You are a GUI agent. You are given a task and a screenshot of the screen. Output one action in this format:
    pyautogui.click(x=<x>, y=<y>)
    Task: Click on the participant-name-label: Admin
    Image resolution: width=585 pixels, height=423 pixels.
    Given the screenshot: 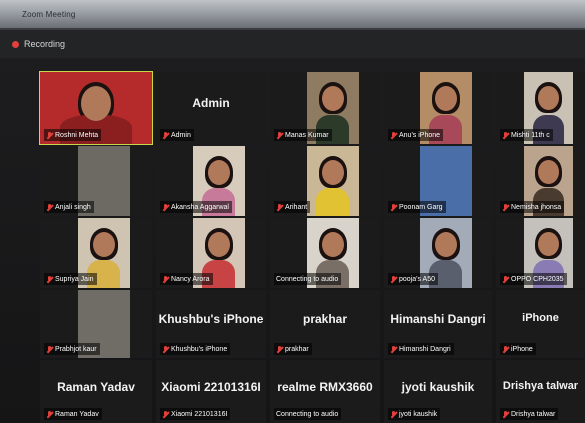 What is the action you would take?
    pyautogui.click(x=177, y=135)
    